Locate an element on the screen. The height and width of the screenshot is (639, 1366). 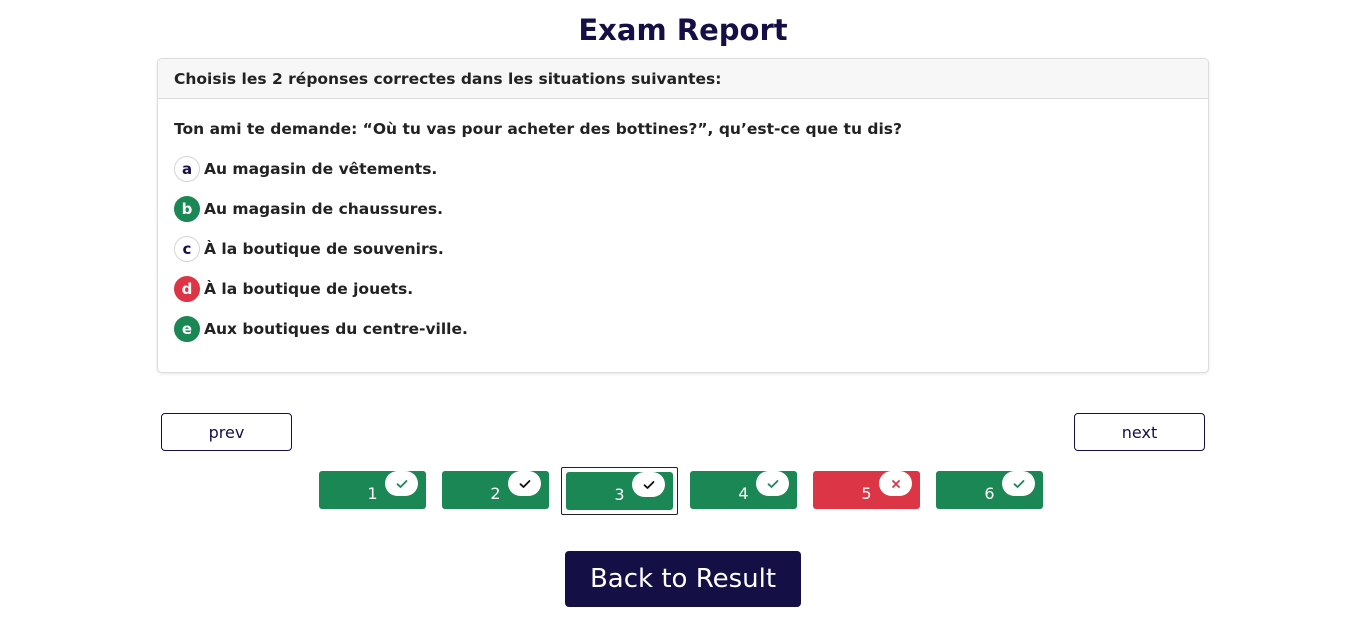
question-number: 5 is located at coordinates (866, 493).